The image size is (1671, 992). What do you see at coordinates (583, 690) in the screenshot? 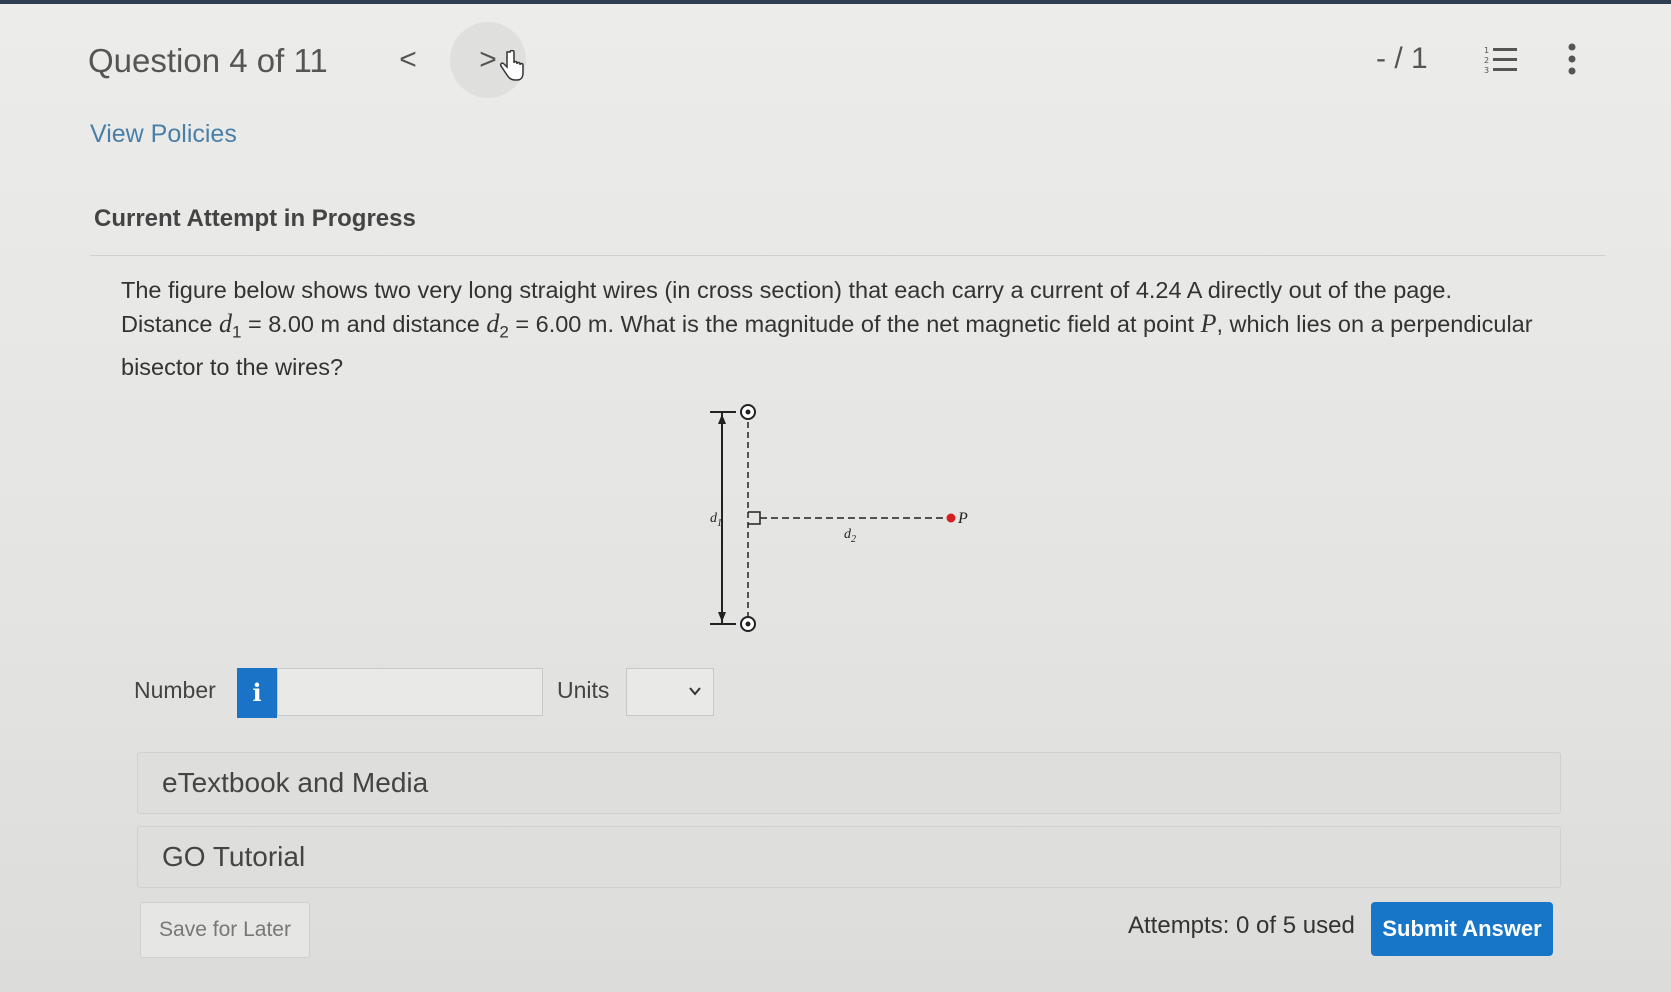
I see `units-label: Units` at bounding box center [583, 690].